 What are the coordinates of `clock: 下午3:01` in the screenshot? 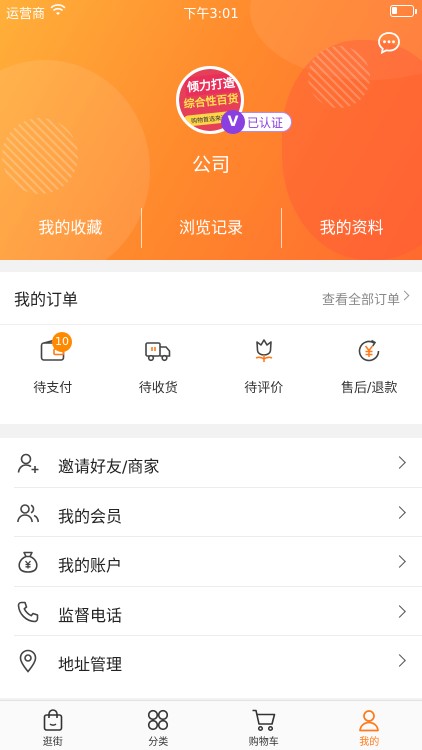 It's located at (211, 14).